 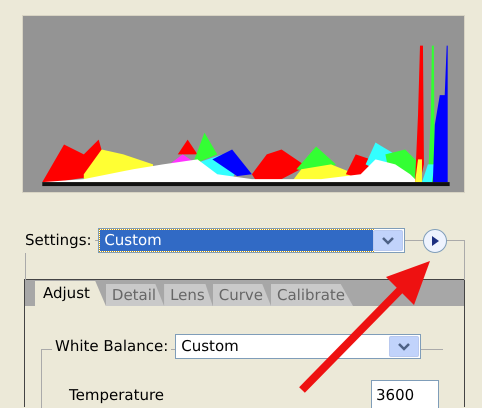 I want to click on tab: Curve, so click(x=241, y=295).